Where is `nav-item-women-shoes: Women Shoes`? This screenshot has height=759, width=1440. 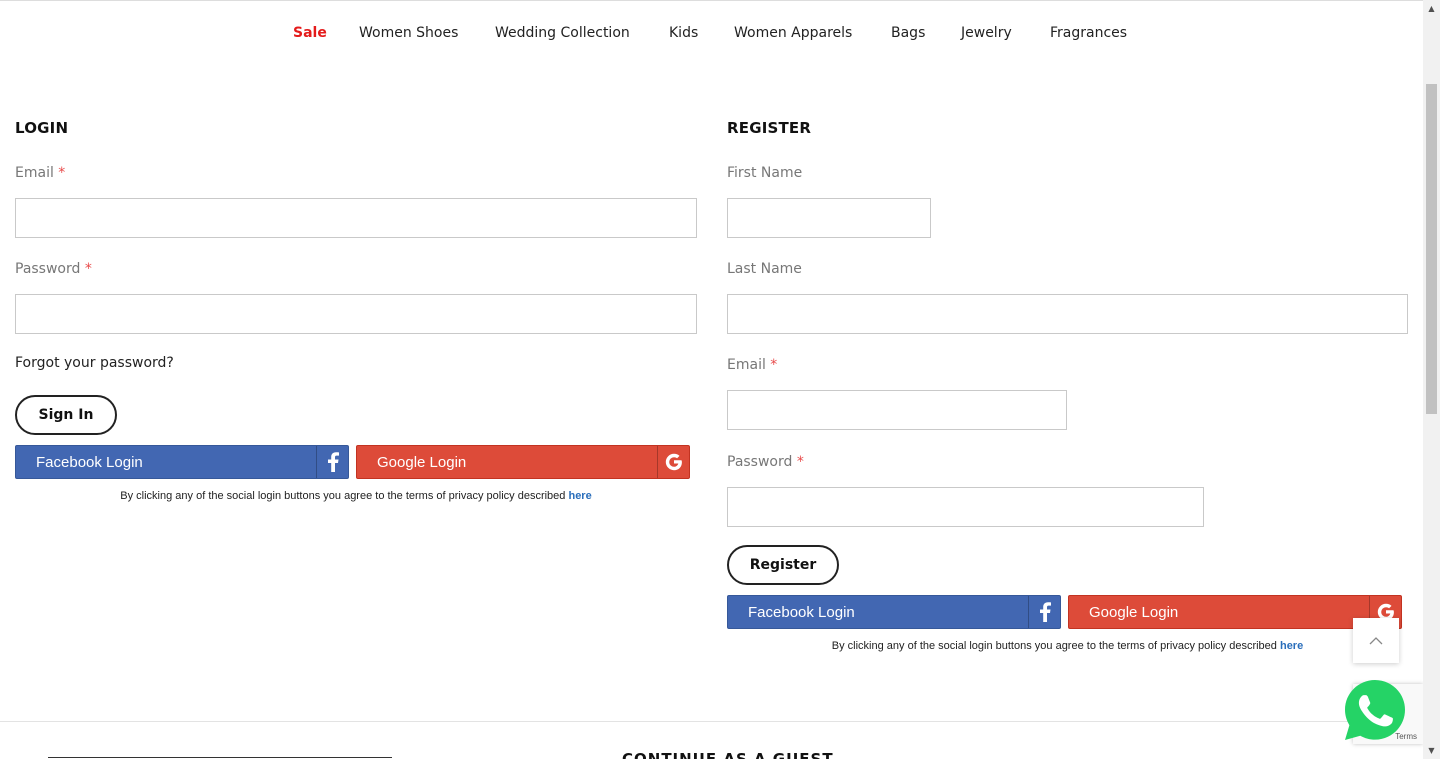
nav-item-women-shoes: Women Shoes is located at coordinates (408, 33).